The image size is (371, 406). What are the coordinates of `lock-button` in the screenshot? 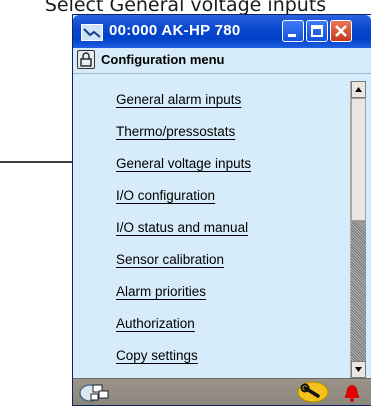 It's located at (86, 59).